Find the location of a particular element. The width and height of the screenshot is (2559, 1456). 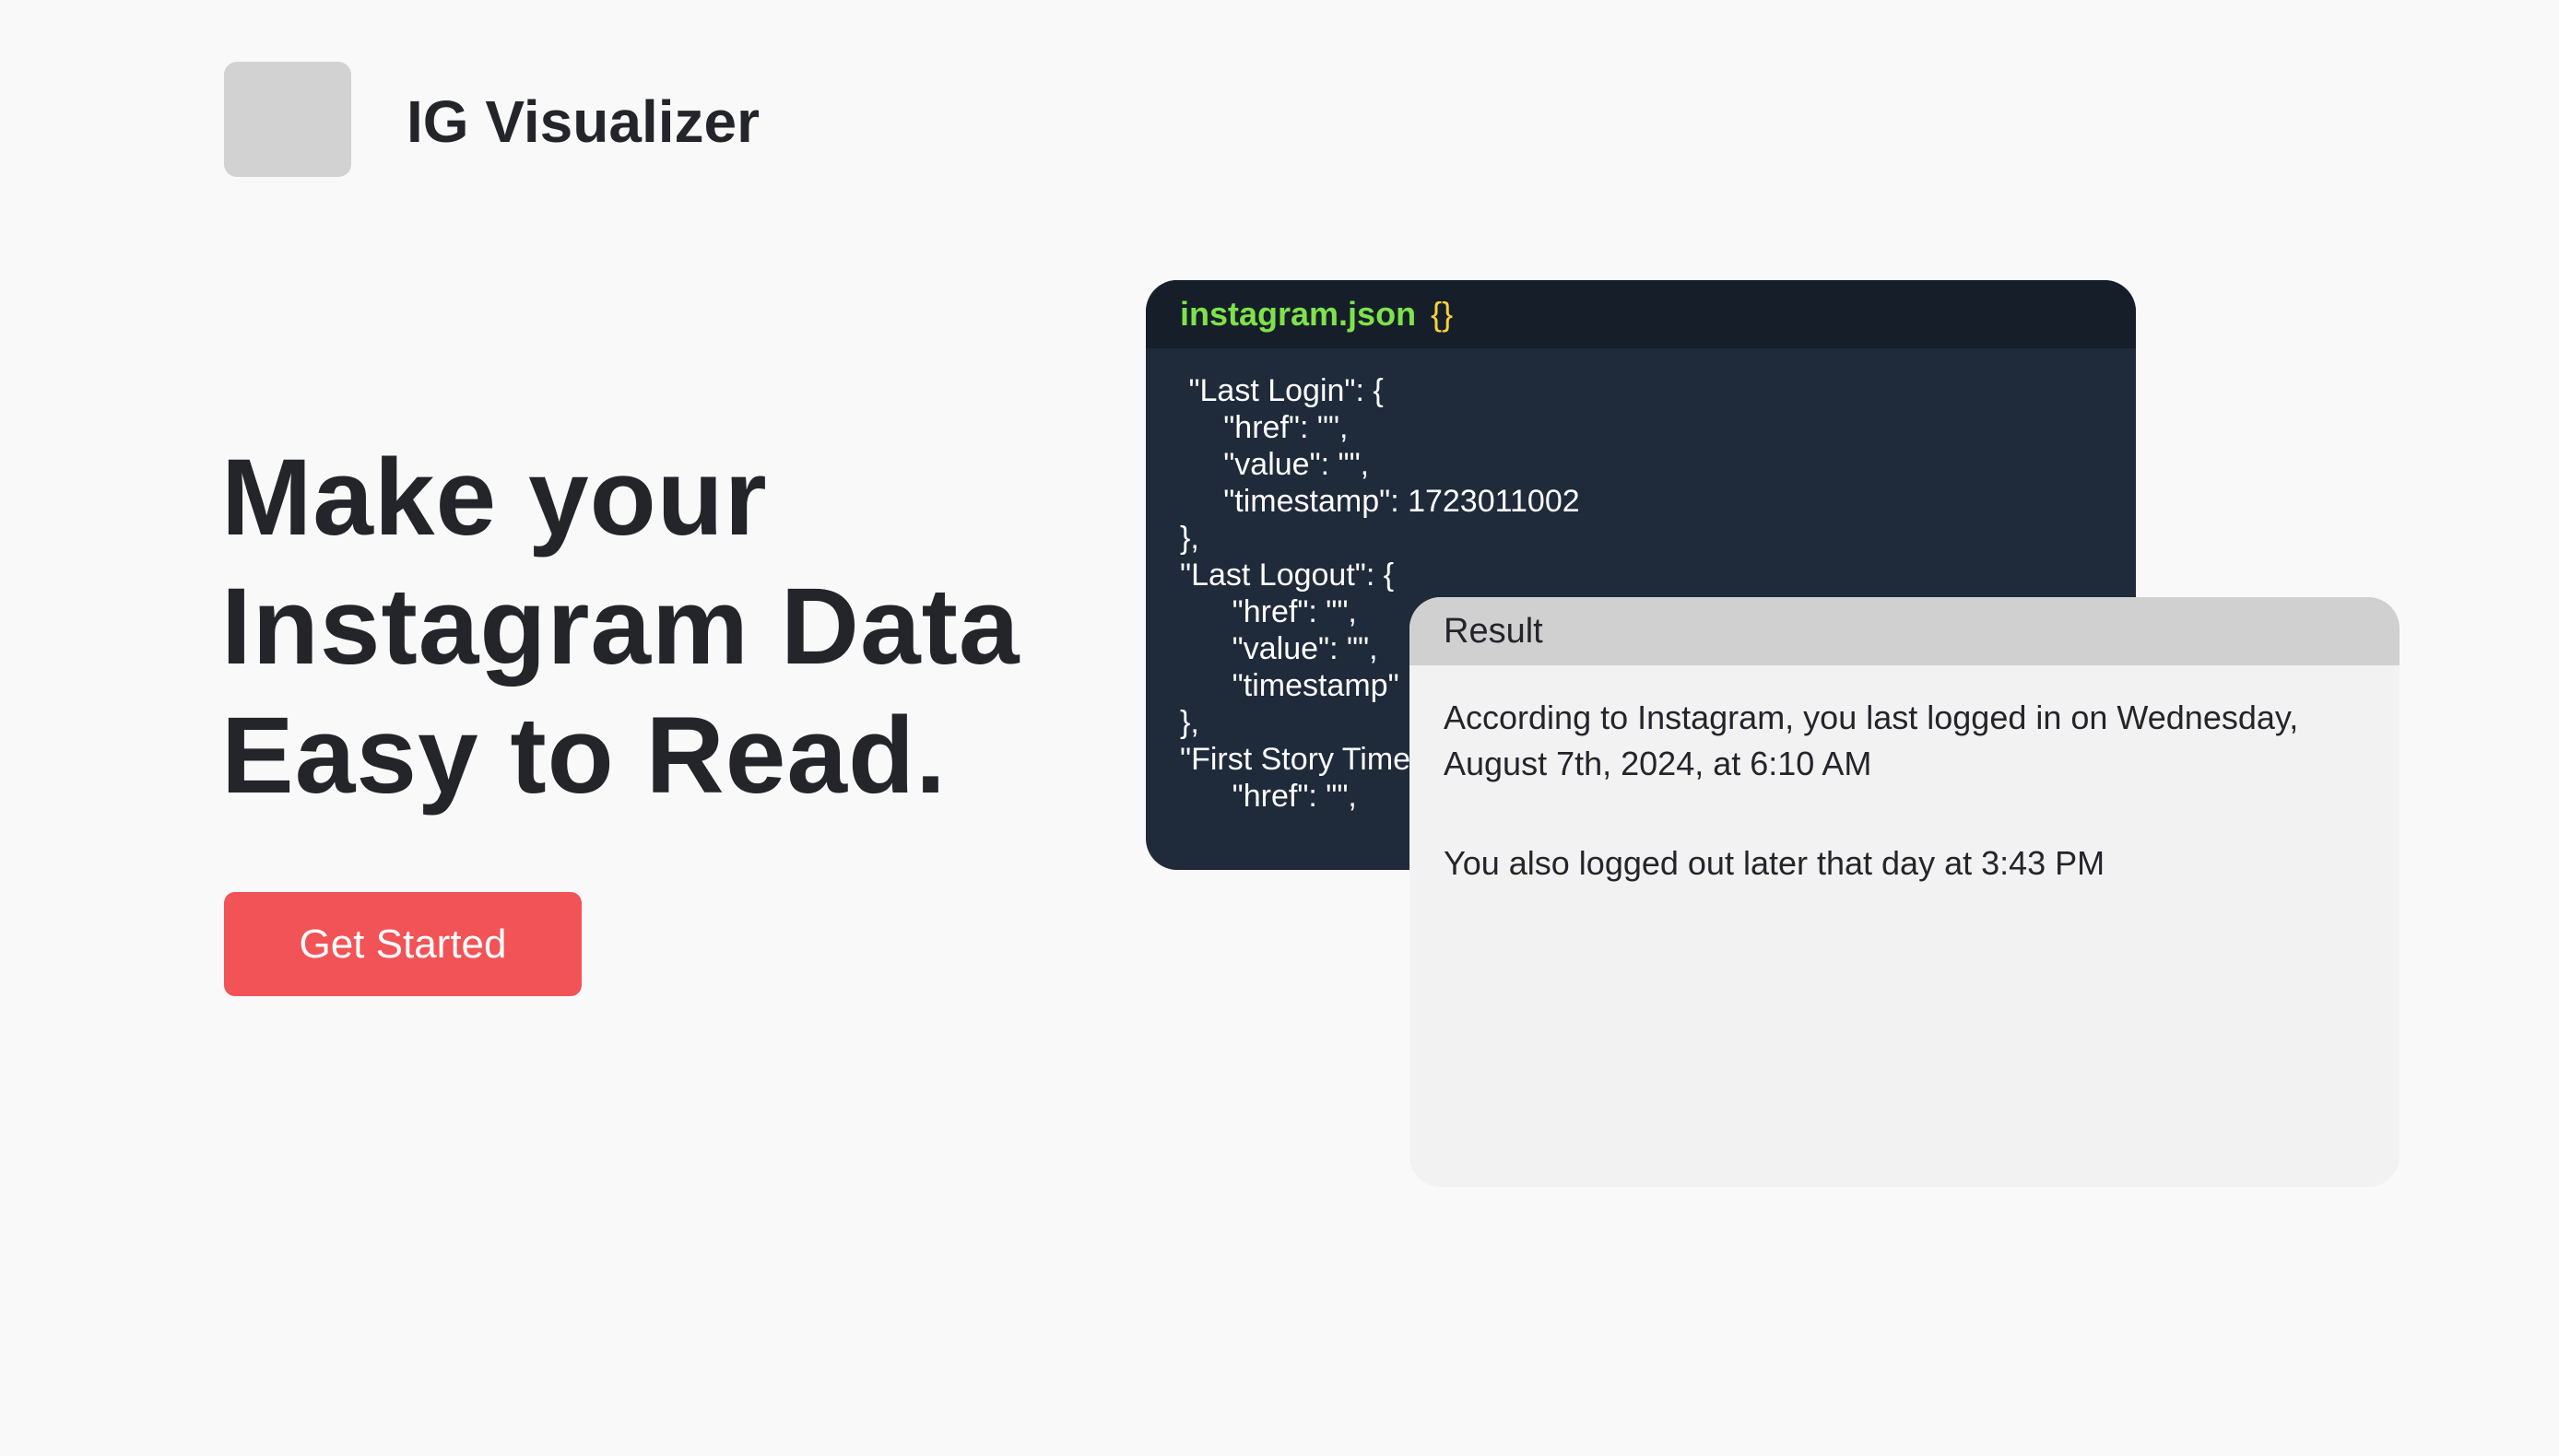

code-line: "Last Logout": { is located at coordinates (1287, 575).